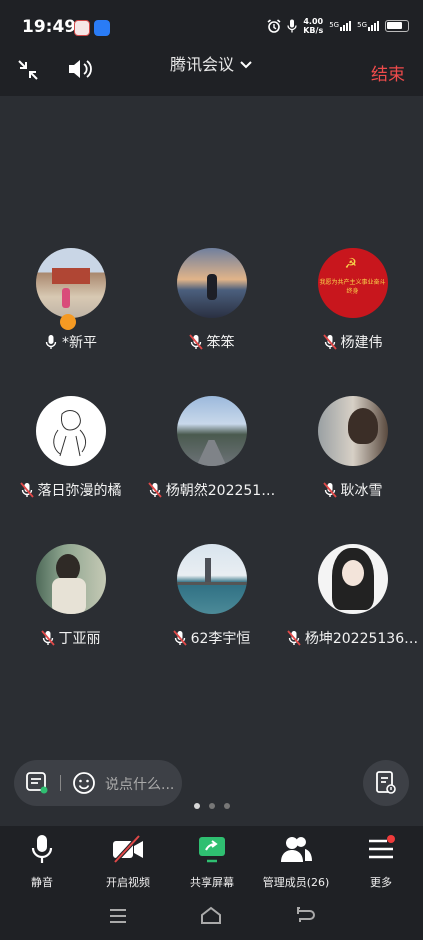  What do you see at coordinates (351, 264) in the screenshot?
I see `party-emblem-icon: ☭` at bounding box center [351, 264].